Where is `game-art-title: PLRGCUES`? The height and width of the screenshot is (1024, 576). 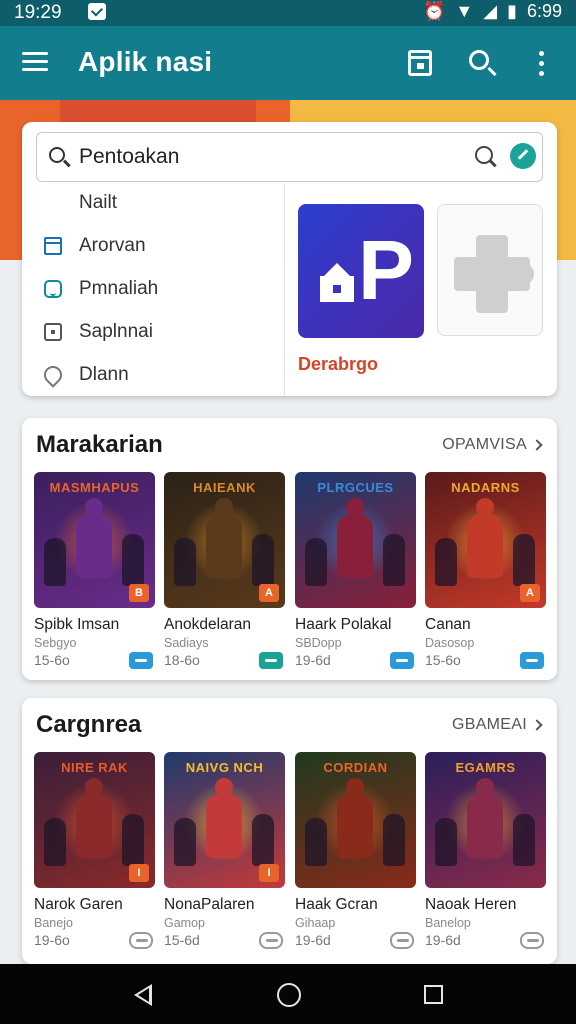
game-art-title: PLRGCUES is located at coordinates (355, 487).